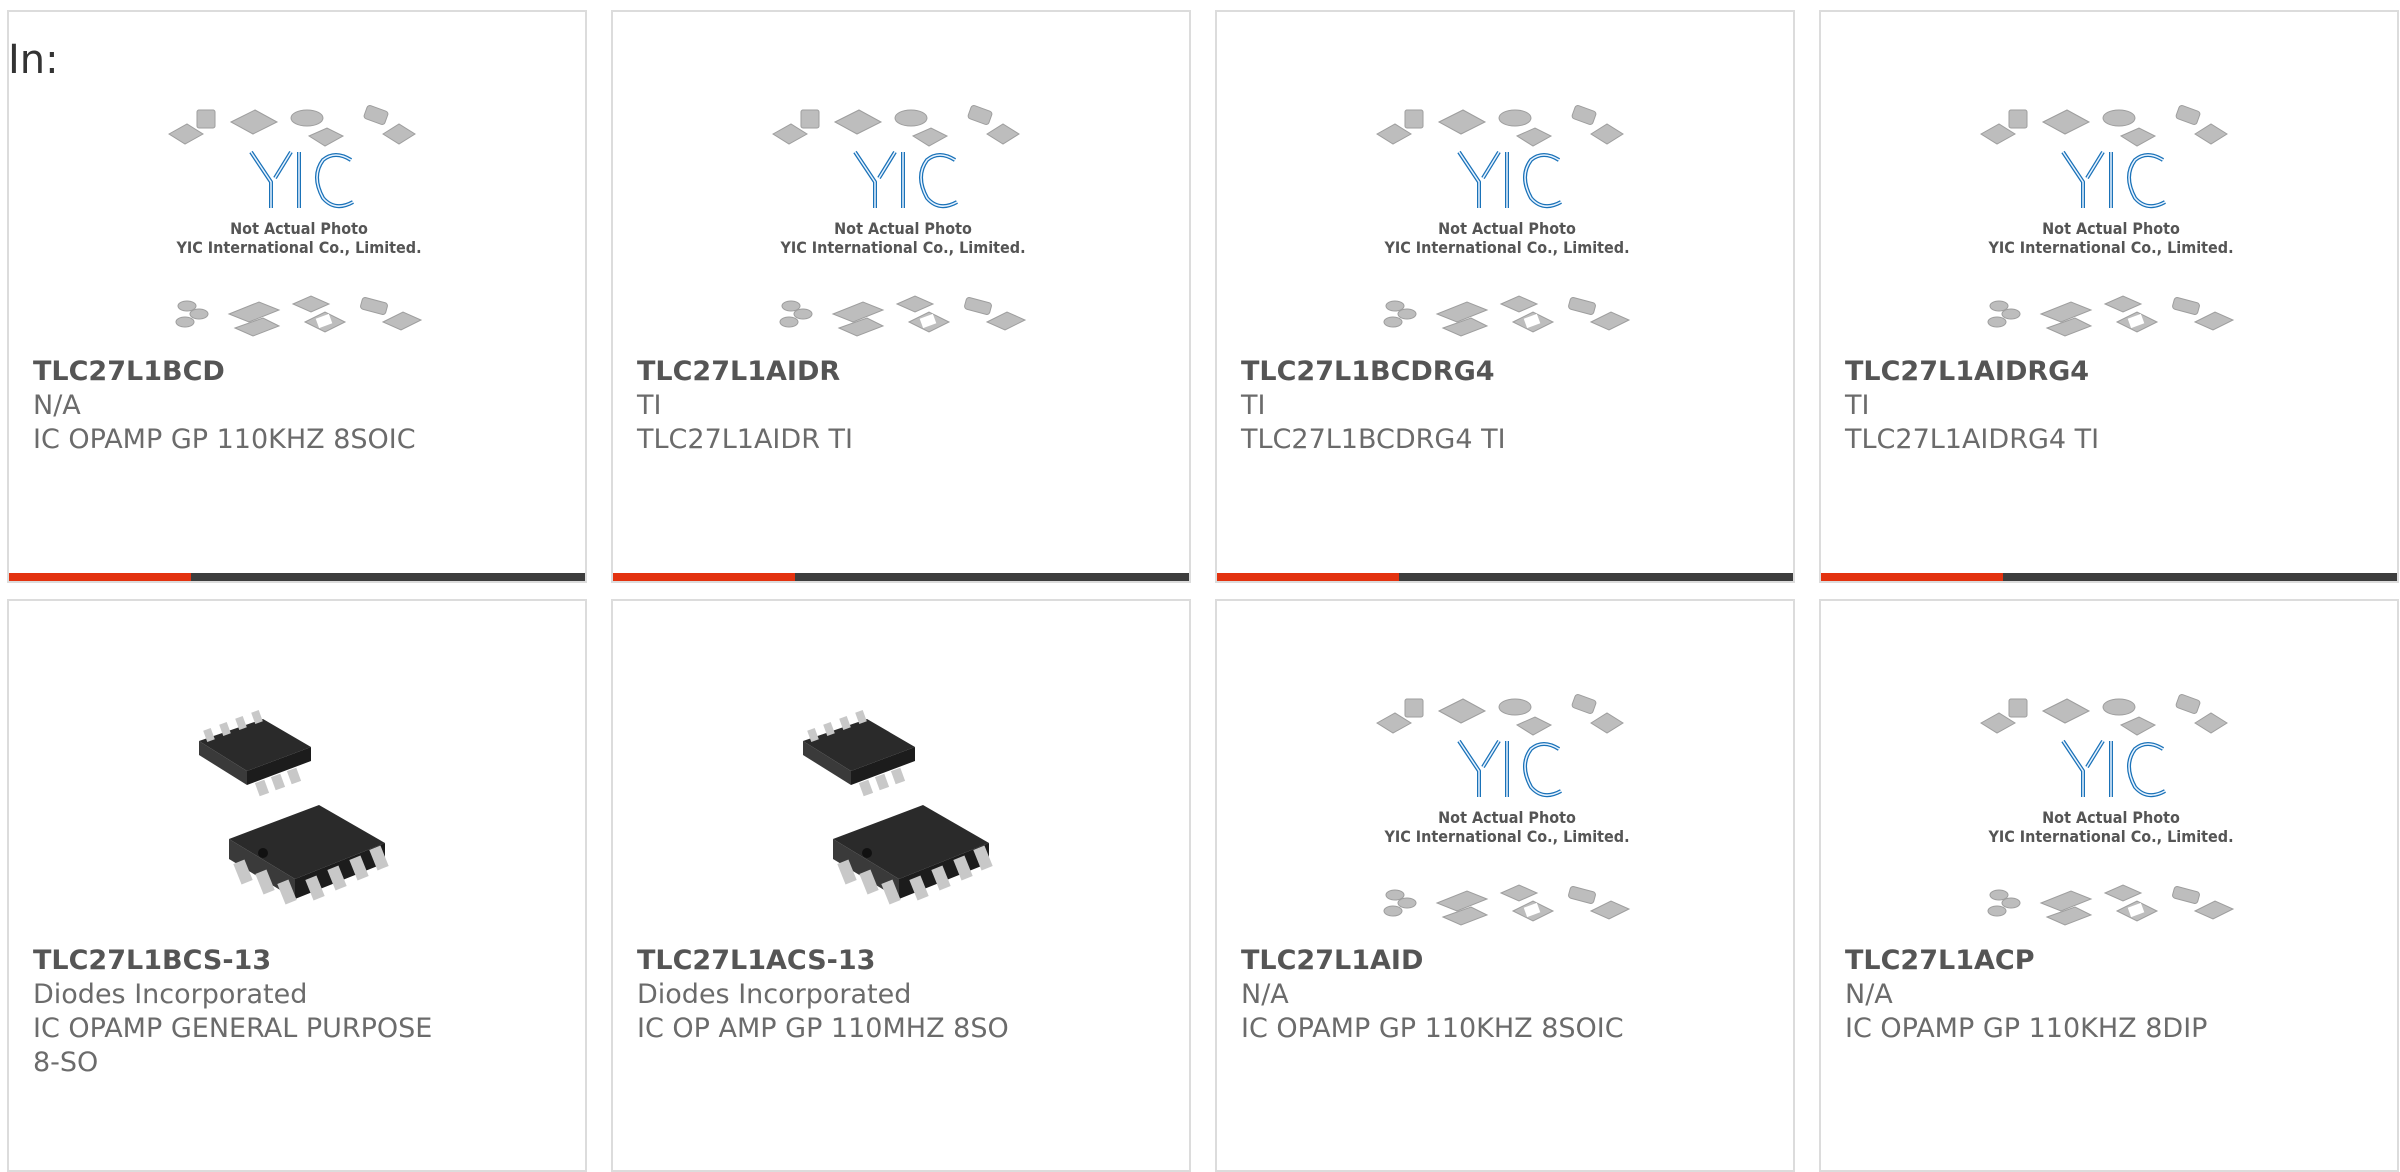 The width and height of the screenshot is (2400, 1172). I want to click on description: IC OP AMP GP 110MHZ 8SO, so click(823, 1028).